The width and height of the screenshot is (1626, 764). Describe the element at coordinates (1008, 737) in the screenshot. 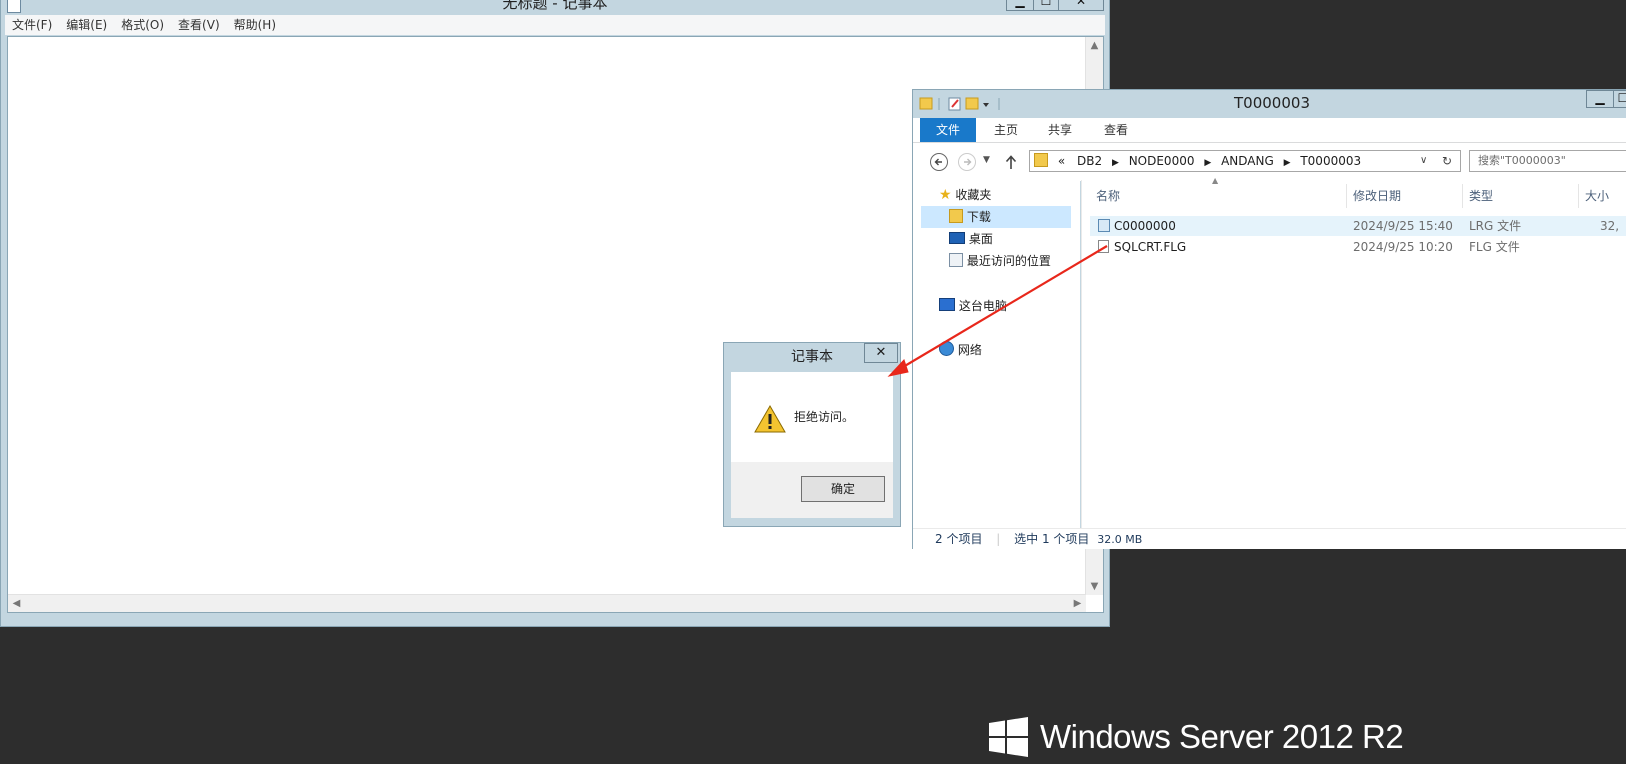

I see `windows-logo-icon` at that location.